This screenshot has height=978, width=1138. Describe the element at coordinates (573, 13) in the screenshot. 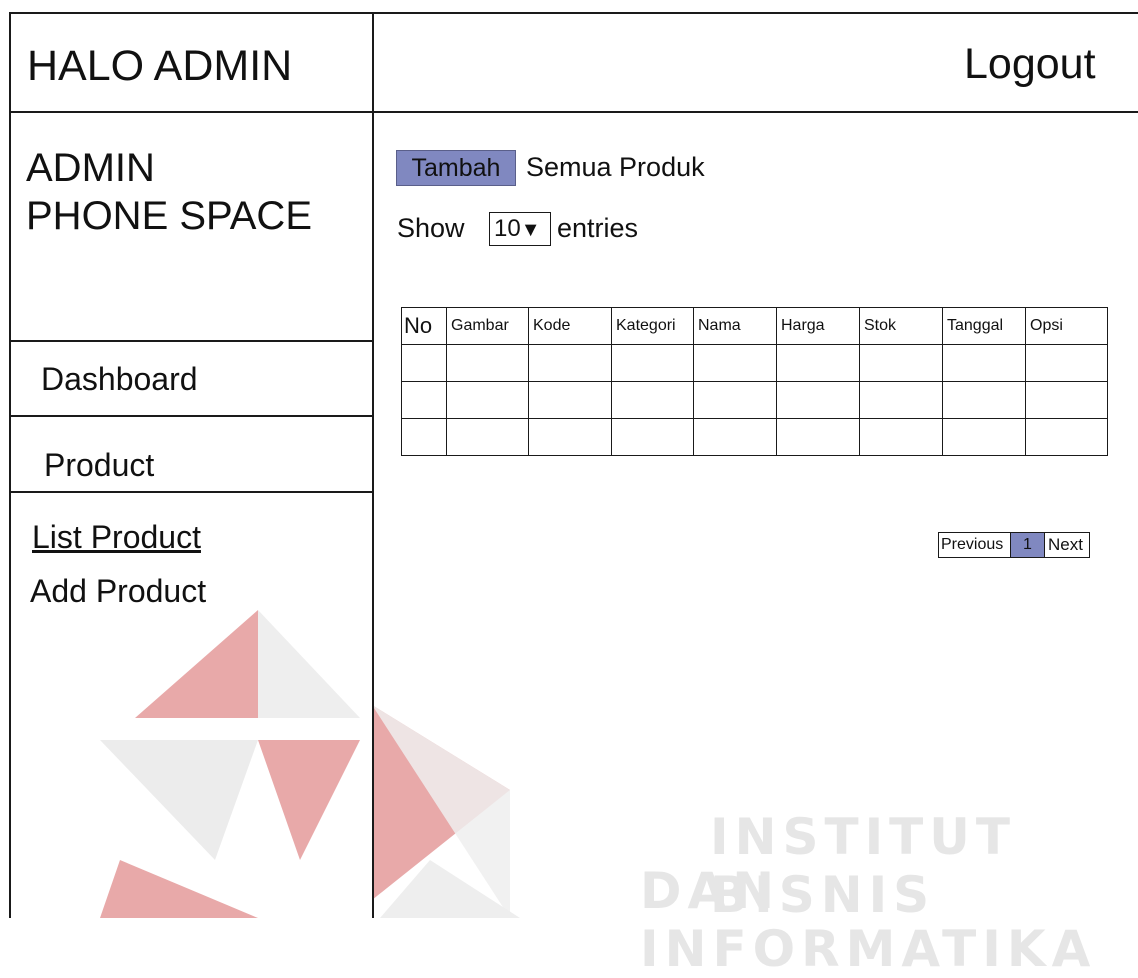

I see `top-border` at that location.